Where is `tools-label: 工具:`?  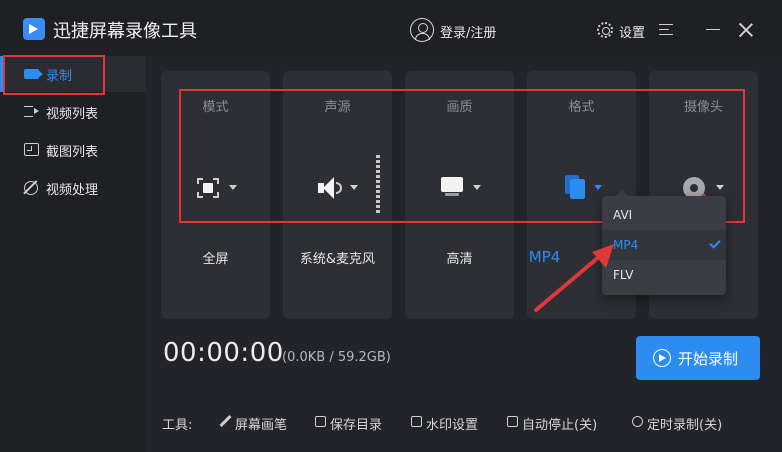
tools-label: 工具: is located at coordinates (177, 425).